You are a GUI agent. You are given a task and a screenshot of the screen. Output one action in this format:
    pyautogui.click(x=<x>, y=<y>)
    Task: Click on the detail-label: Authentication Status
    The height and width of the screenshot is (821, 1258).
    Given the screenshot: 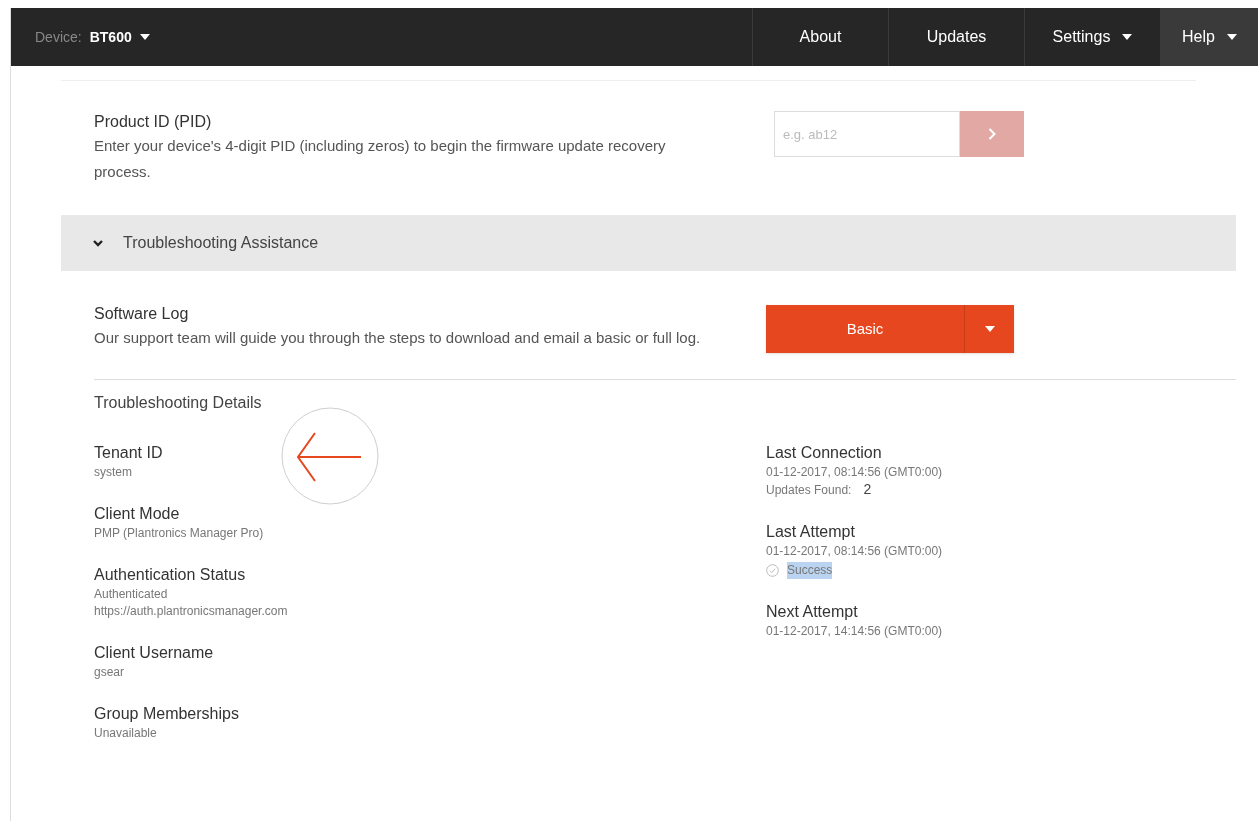 What is the action you would take?
    pyautogui.click(x=170, y=575)
    